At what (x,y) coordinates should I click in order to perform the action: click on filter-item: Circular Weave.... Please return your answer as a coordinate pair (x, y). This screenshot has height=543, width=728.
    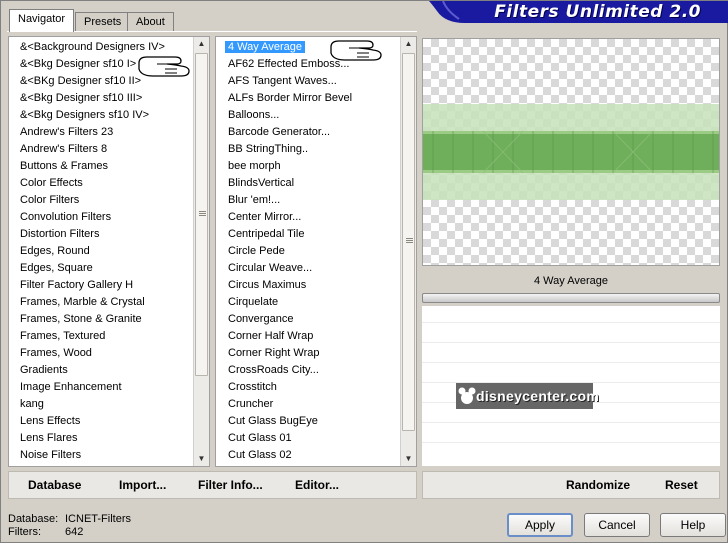
    Looking at the image, I should click on (265, 268).